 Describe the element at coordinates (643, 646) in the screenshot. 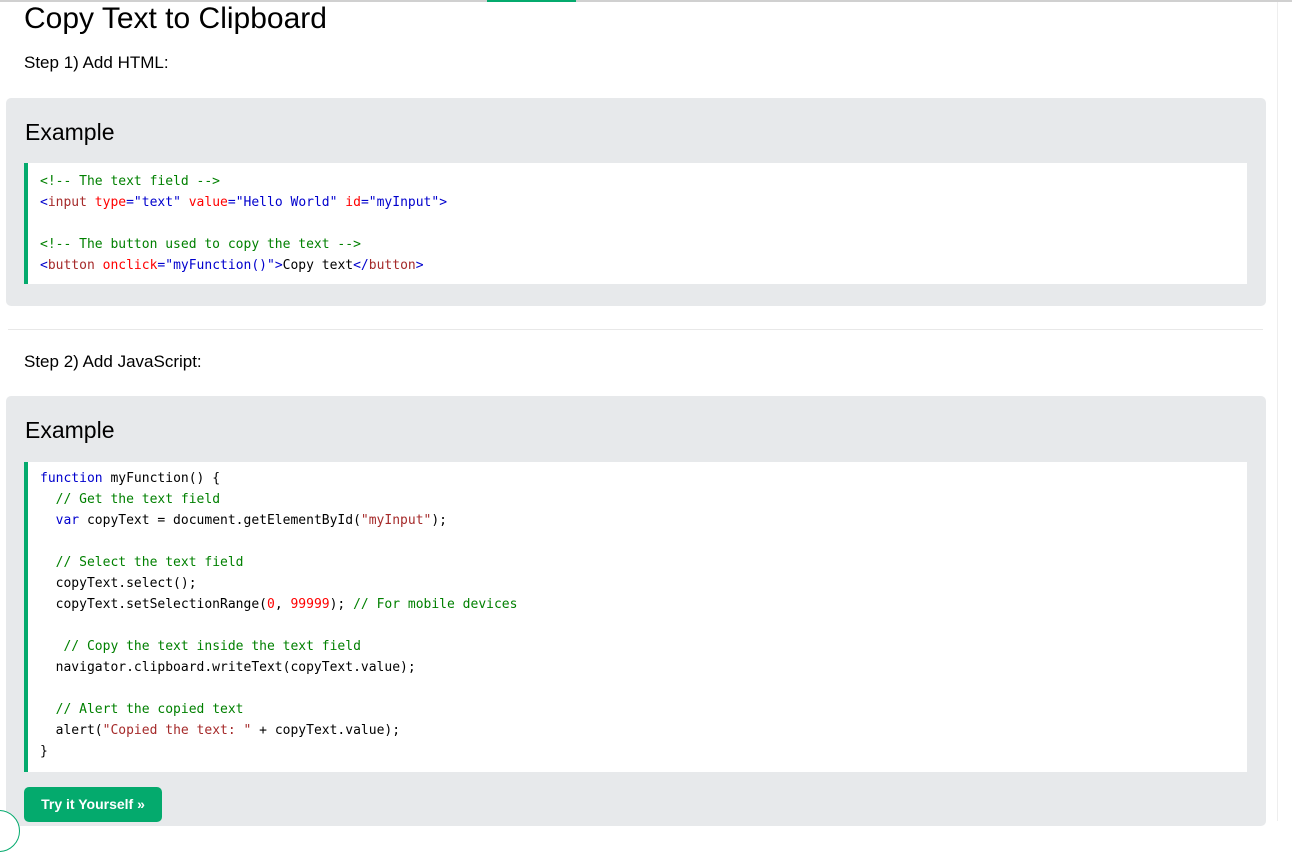

I see `code-line: // Copy the text inside the text field` at that location.